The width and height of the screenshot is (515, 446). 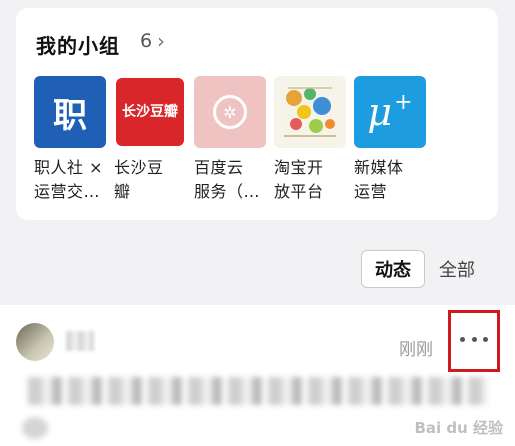 I want to click on logo-text: 职, so click(x=70, y=115).